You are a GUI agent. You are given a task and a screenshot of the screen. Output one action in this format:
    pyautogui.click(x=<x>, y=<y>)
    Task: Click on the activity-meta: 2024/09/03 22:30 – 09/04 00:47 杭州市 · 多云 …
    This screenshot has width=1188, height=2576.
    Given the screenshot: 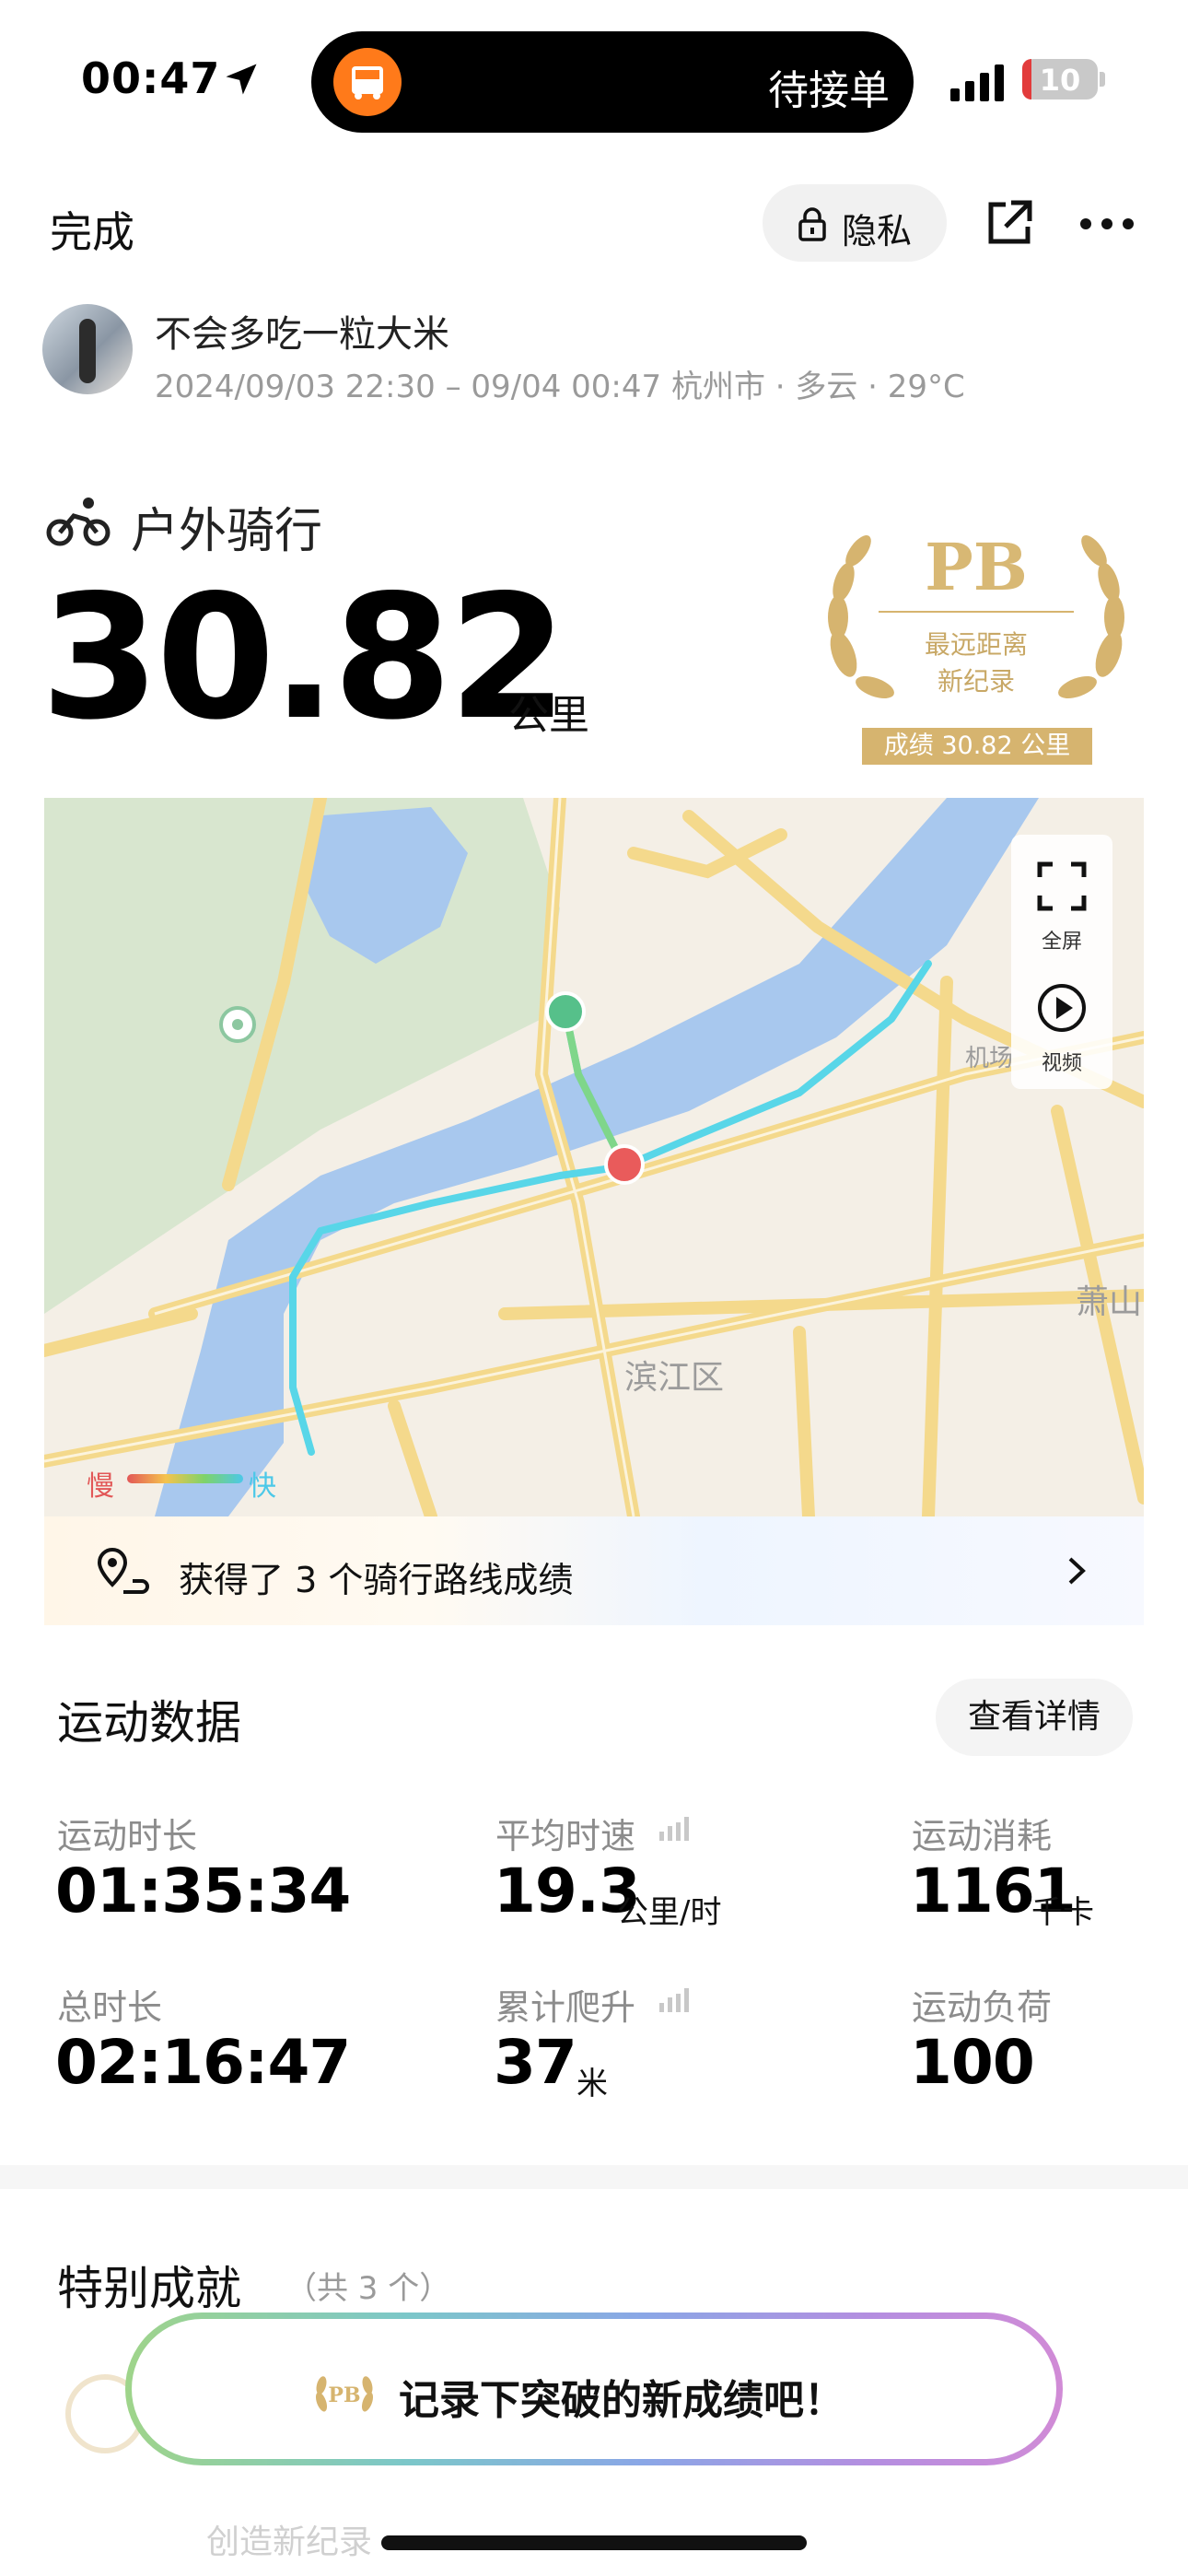 What is the action you would take?
    pyautogui.click(x=560, y=387)
    